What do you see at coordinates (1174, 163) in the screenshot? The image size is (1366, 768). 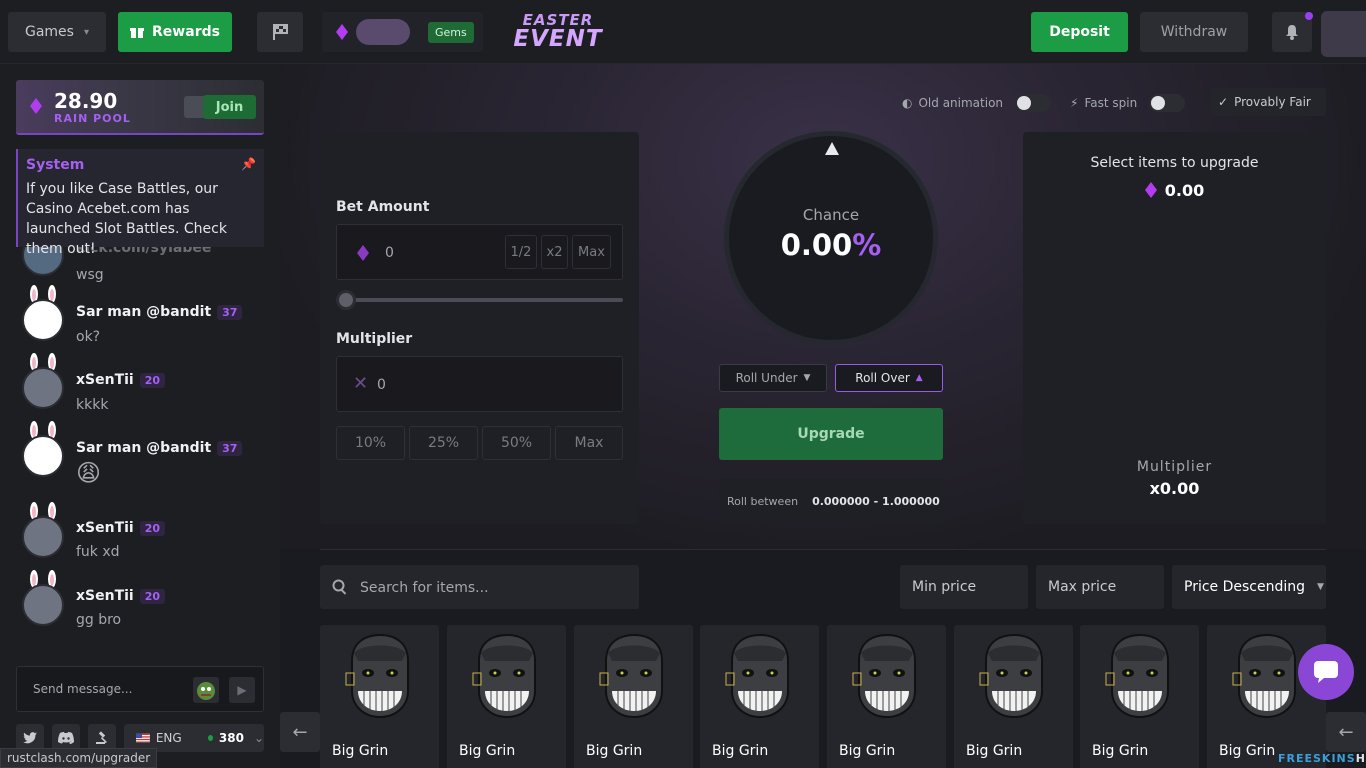 I see `target-title: Select items to upgrade` at bounding box center [1174, 163].